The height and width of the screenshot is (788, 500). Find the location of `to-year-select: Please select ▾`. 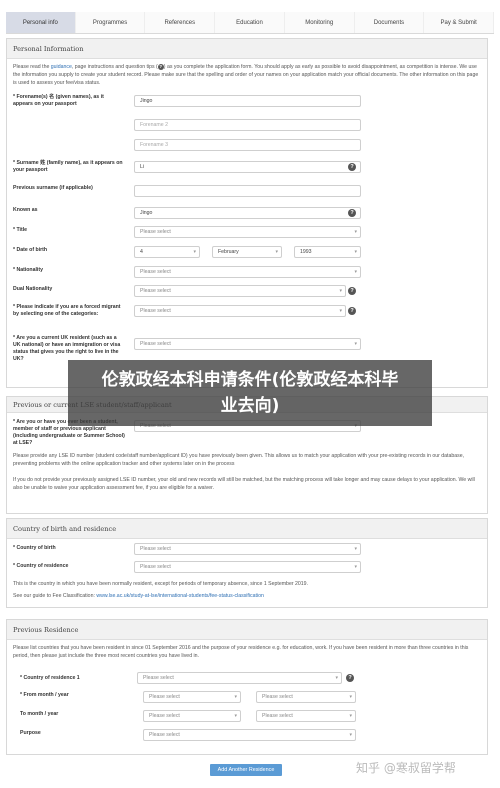

to-year-select: Please select ▾ is located at coordinates (306, 716).